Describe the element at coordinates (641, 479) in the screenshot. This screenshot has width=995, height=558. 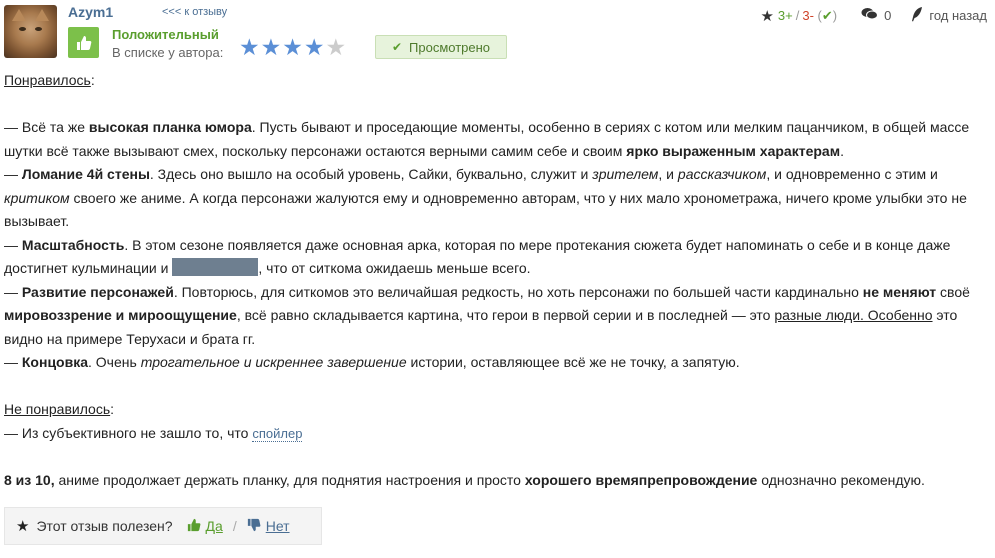
I see `bold-text: хорошего времяпрепровождение` at that location.